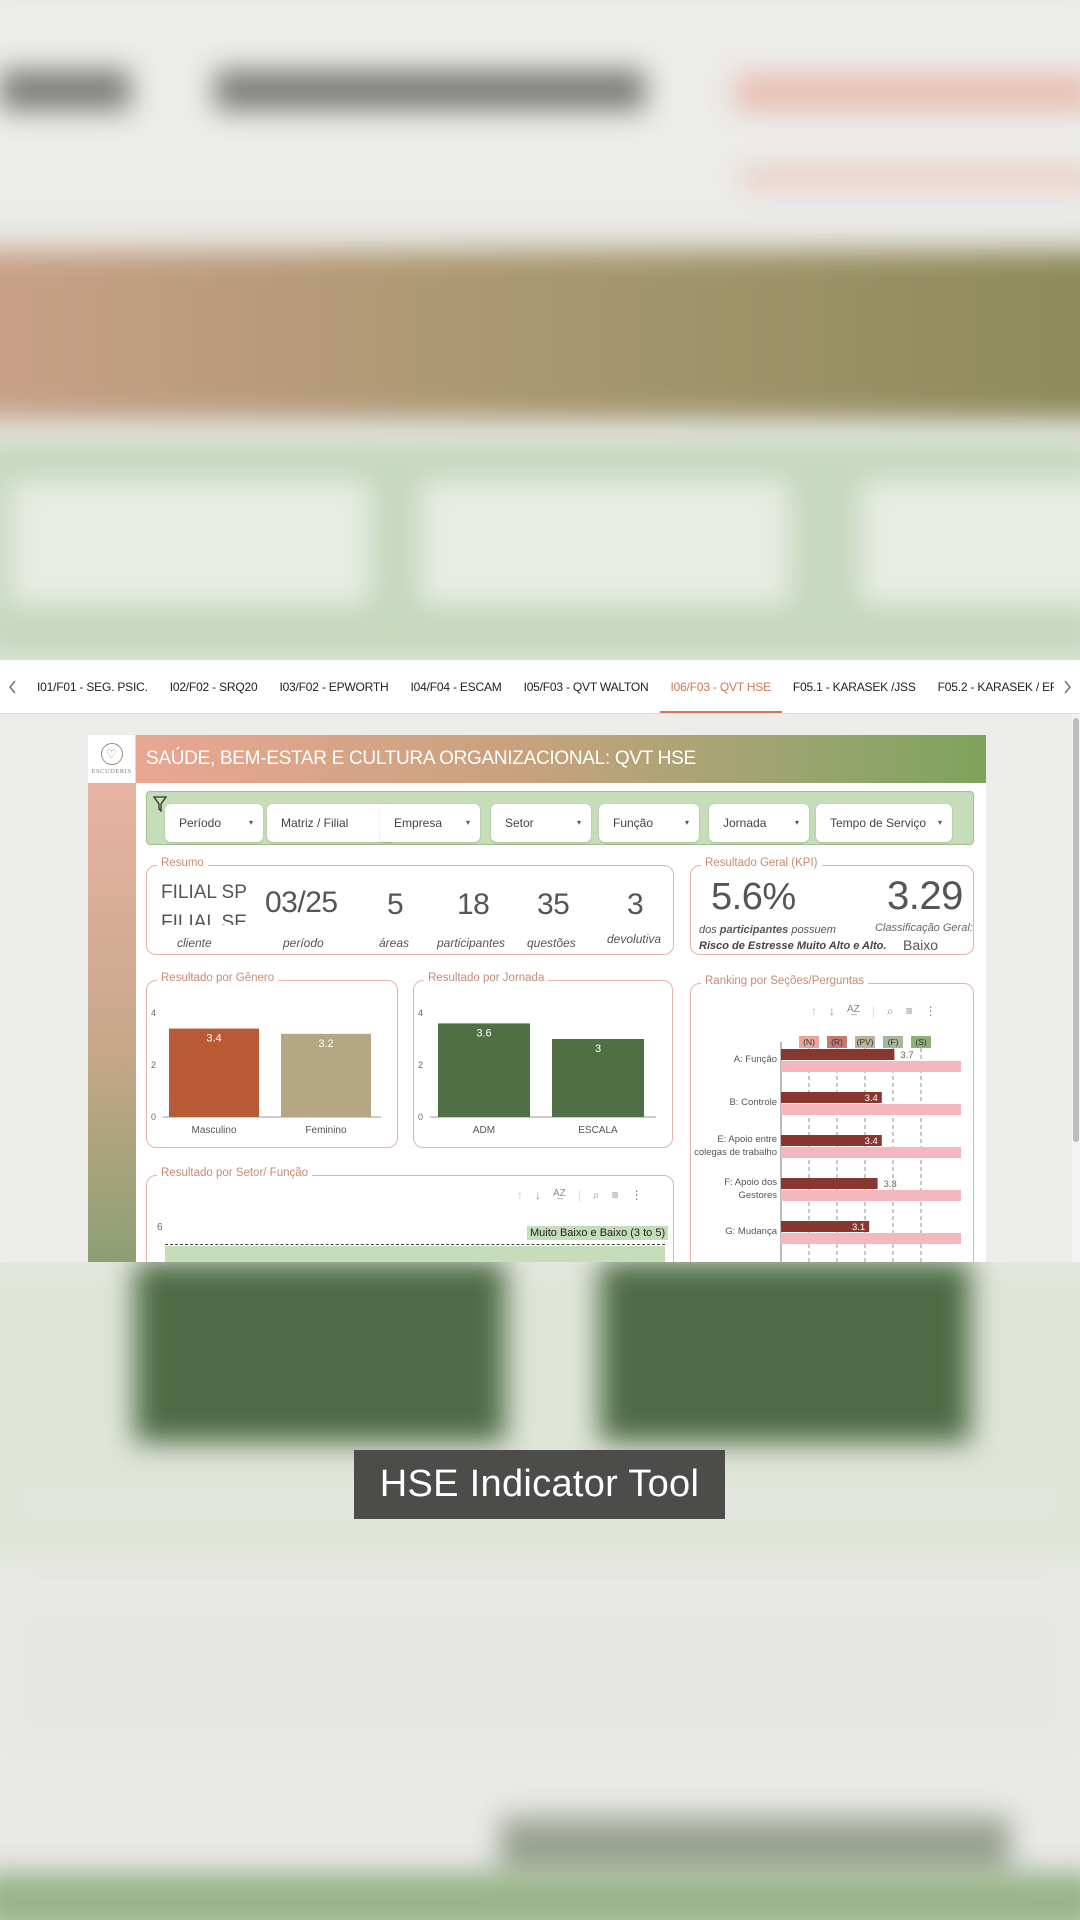  Describe the element at coordinates (235, 1173) in the screenshot. I see `setor-title: Resultado por Setor/ Função` at that location.